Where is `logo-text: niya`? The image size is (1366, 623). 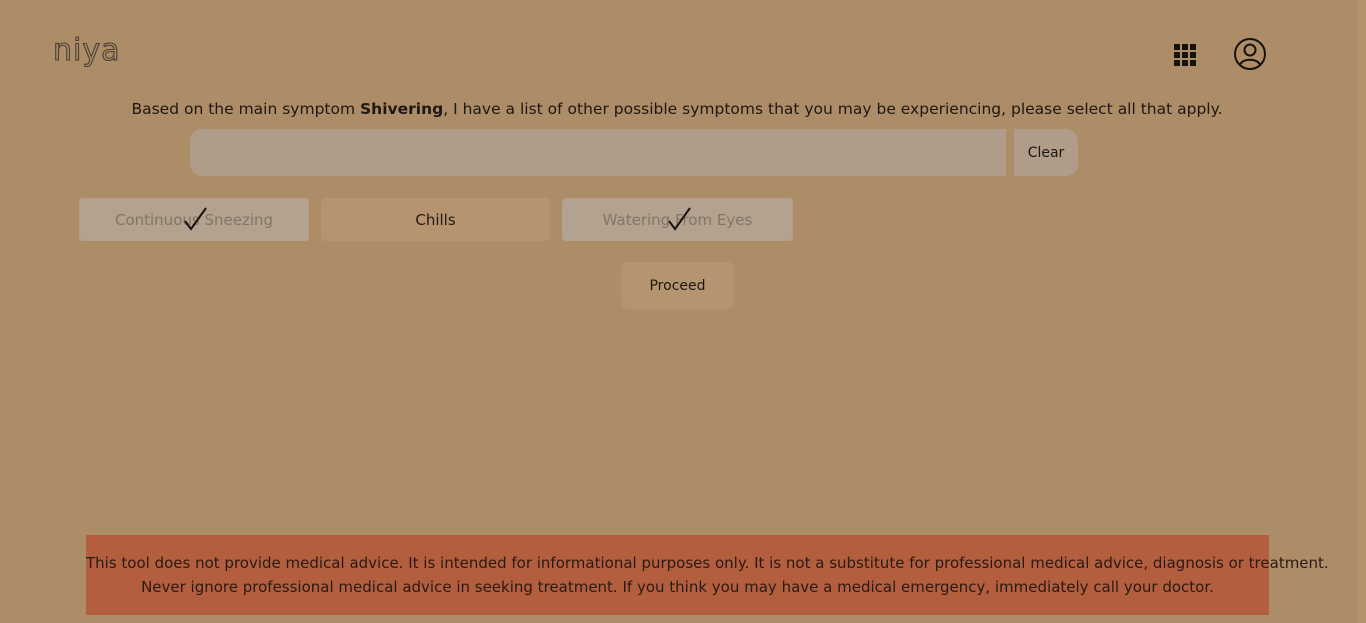
logo-text: niya is located at coordinates (86, 51).